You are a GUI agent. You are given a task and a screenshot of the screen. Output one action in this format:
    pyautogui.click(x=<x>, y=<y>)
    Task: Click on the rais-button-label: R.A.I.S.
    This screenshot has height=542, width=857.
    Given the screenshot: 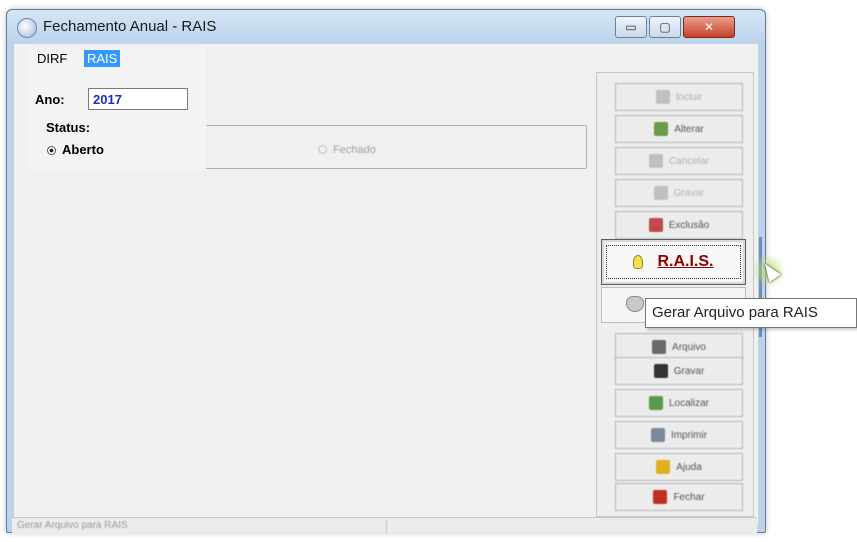 What is the action you would take?
    pyautogui.click(x=685, y=261)
    